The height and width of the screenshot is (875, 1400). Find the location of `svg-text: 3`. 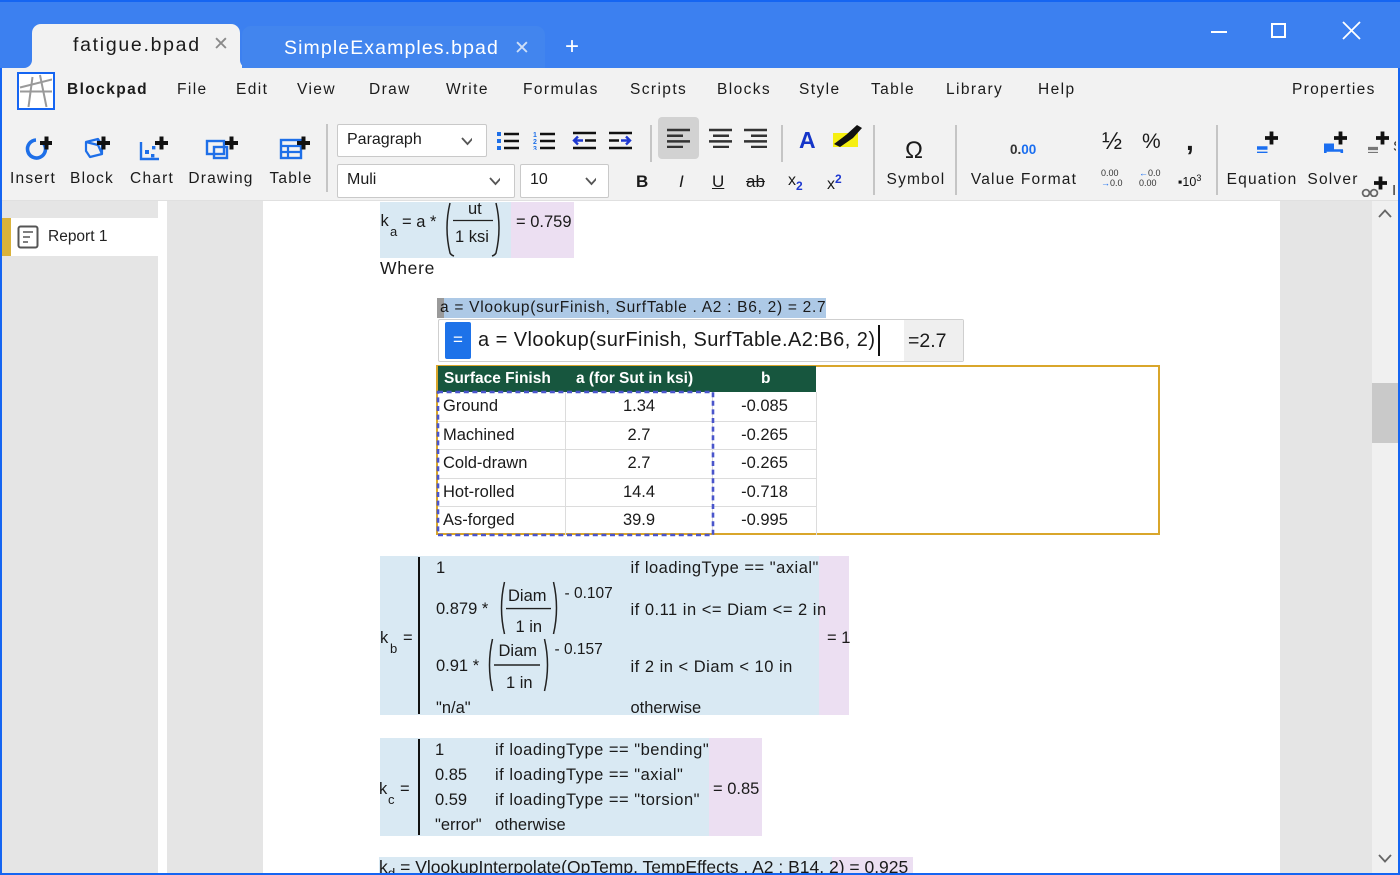

svg-text: 3 is located at coordinates (535, 148).